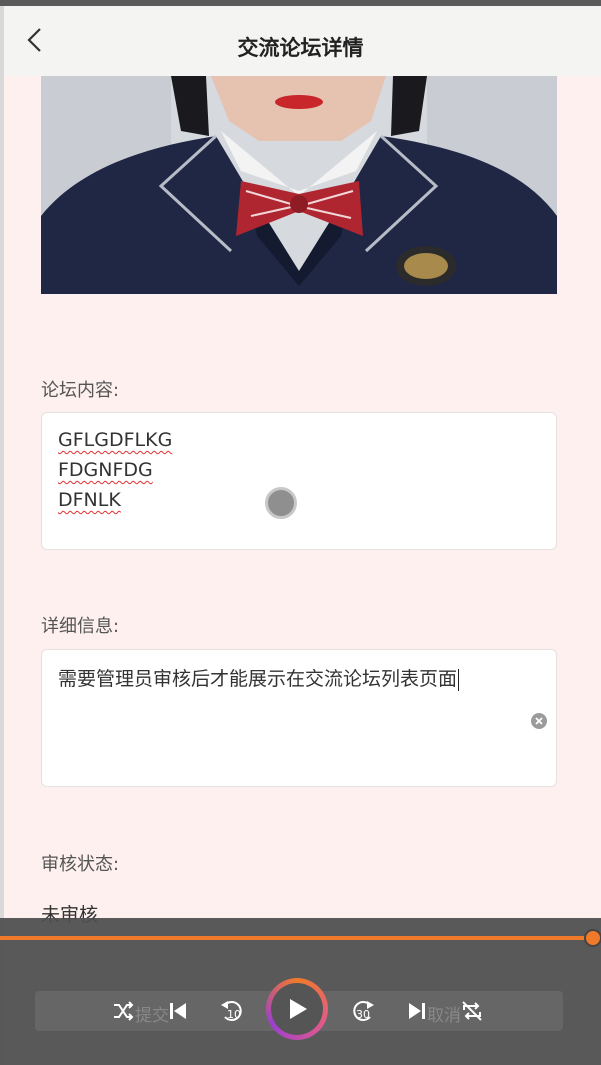 Image resolution: width=601 pixels, height=1065 pixels. What do you see at coordinates (105, 470) in the screenshot?
I see `content-line: FDGNFDG` at bounding box center [105, 470].